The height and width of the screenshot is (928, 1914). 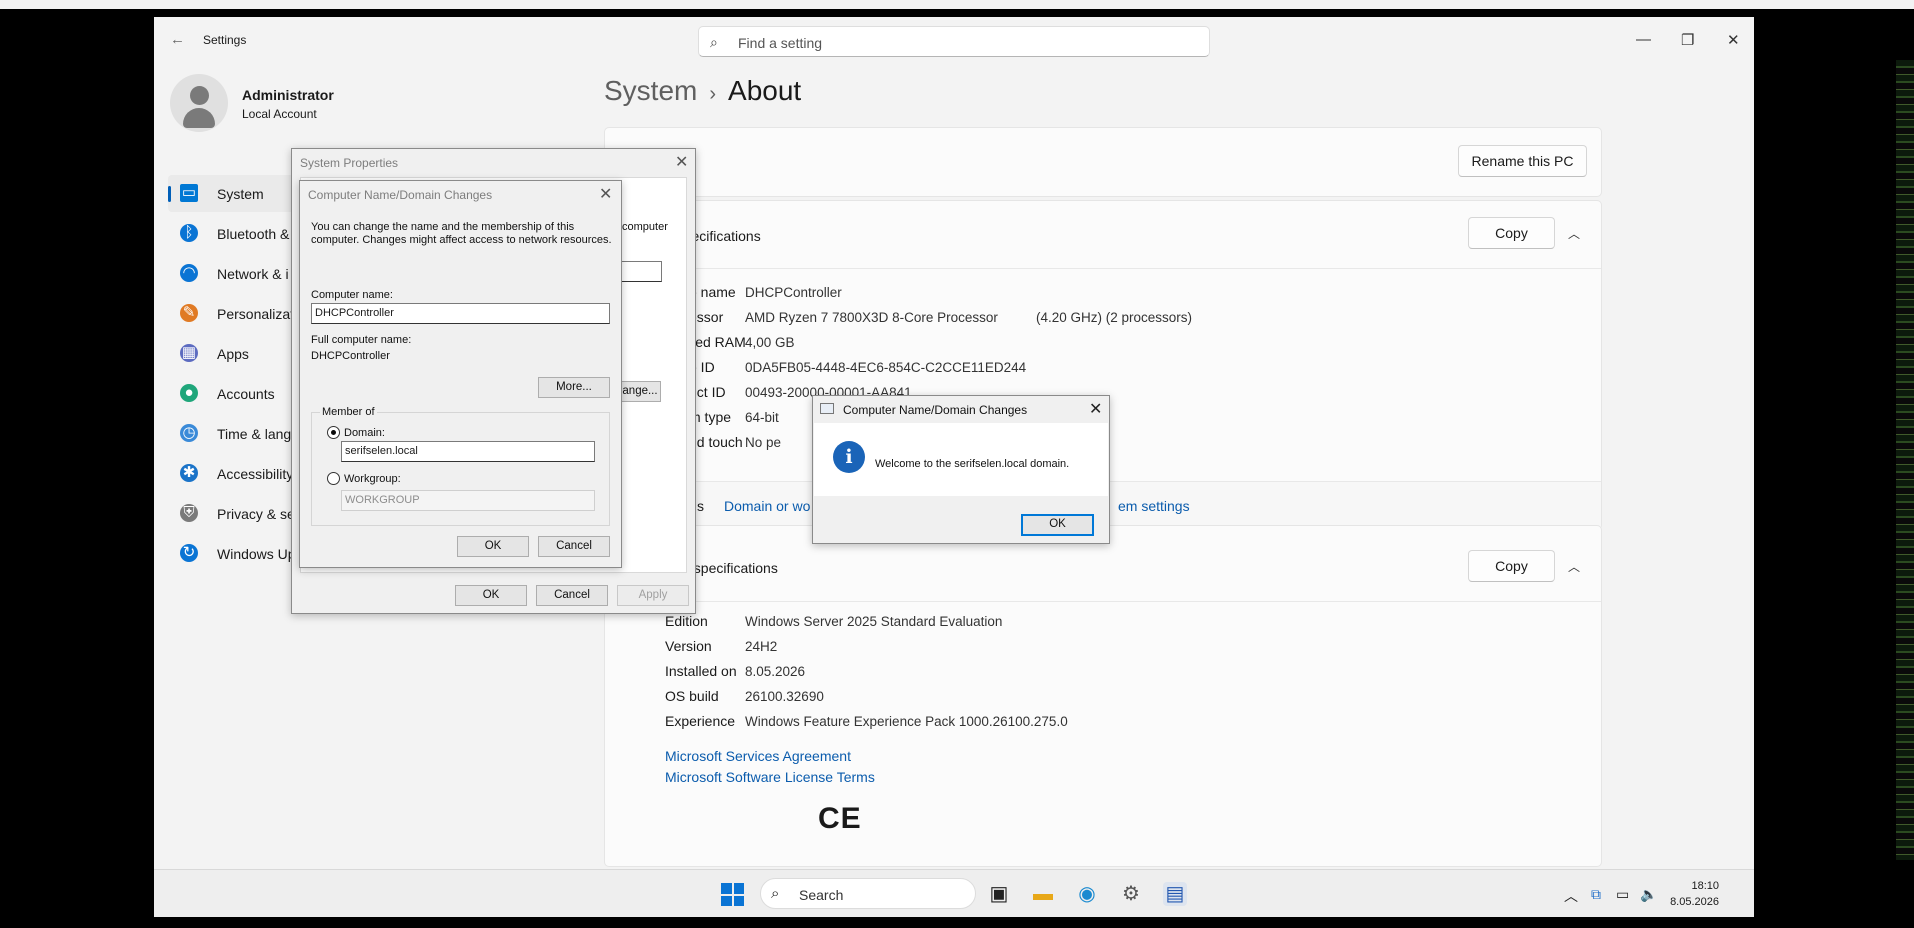 I want to click on name-changes-title: Computer Name/Domain Changes, so click(x=400, y=195).